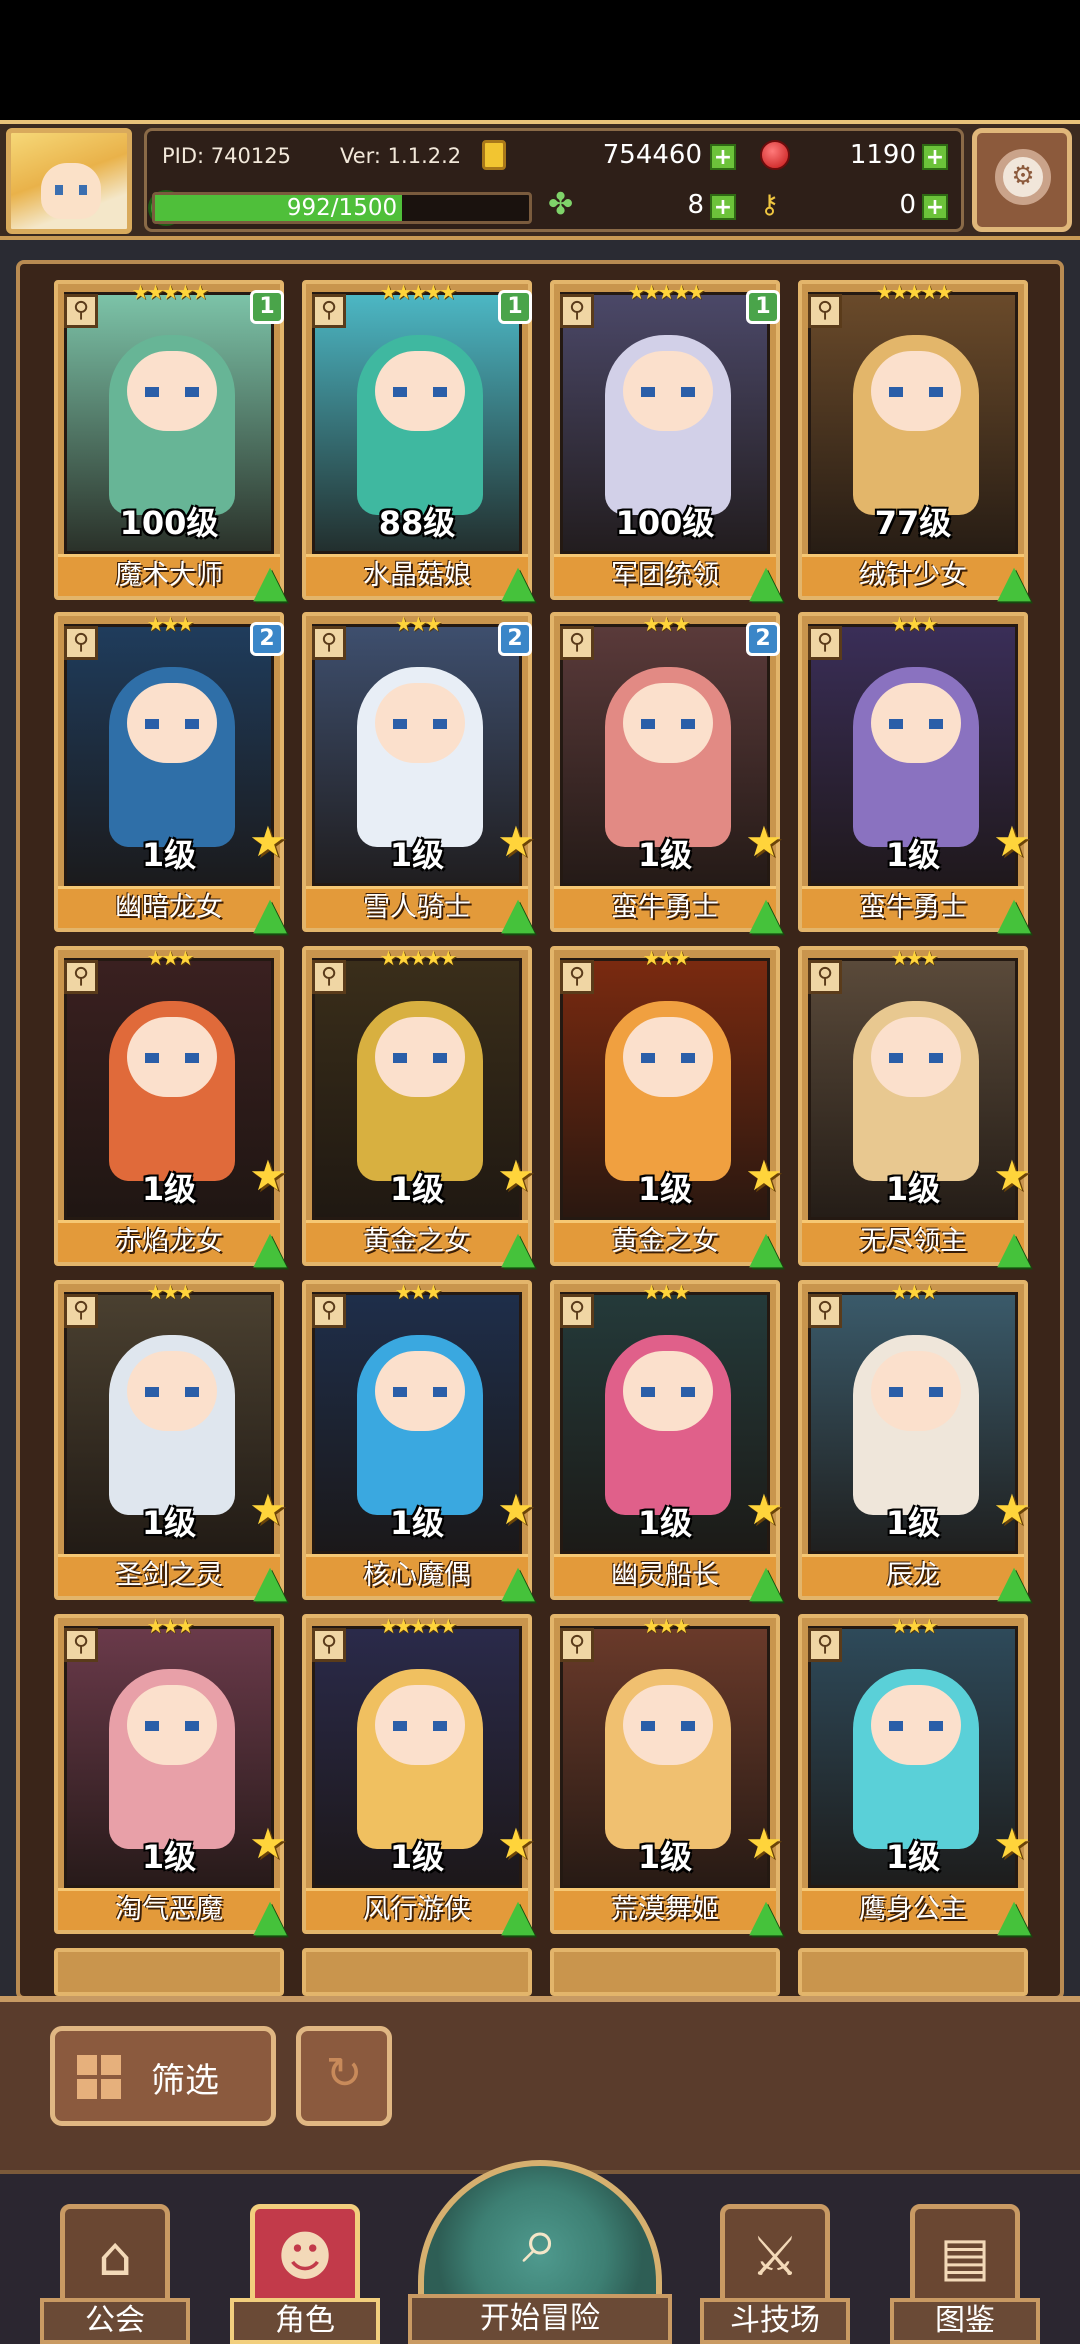 This screenshot has width=1080, height=2344. Describe the element at coordinates (170, 1443) in the screenshot. I see `character-card: ⚲ ★★★ 1级 圣剑之灵 ▲ ★` at that location.